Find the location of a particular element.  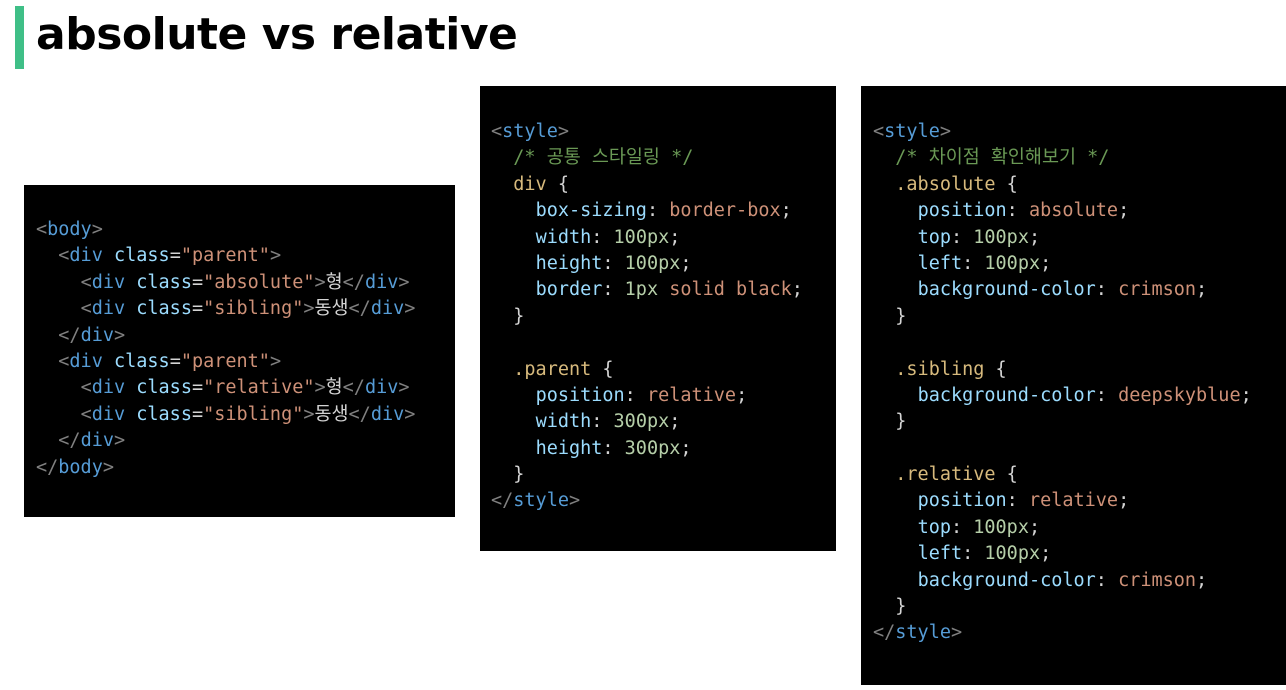

code-line: position: absolute; is located at coordinates (1073, 211).